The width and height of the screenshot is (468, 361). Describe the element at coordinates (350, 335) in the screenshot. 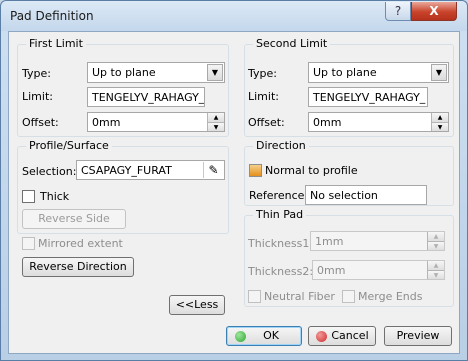

I see `cancel-label: Cancel` at that location.